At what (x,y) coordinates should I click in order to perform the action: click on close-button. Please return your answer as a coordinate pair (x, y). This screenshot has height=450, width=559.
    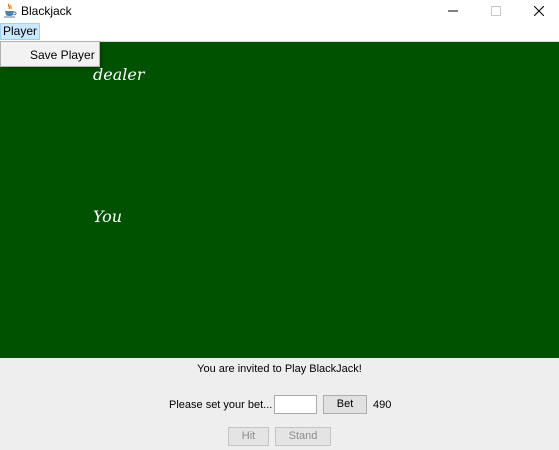
    Looking at the image, I should click on (539, 11).